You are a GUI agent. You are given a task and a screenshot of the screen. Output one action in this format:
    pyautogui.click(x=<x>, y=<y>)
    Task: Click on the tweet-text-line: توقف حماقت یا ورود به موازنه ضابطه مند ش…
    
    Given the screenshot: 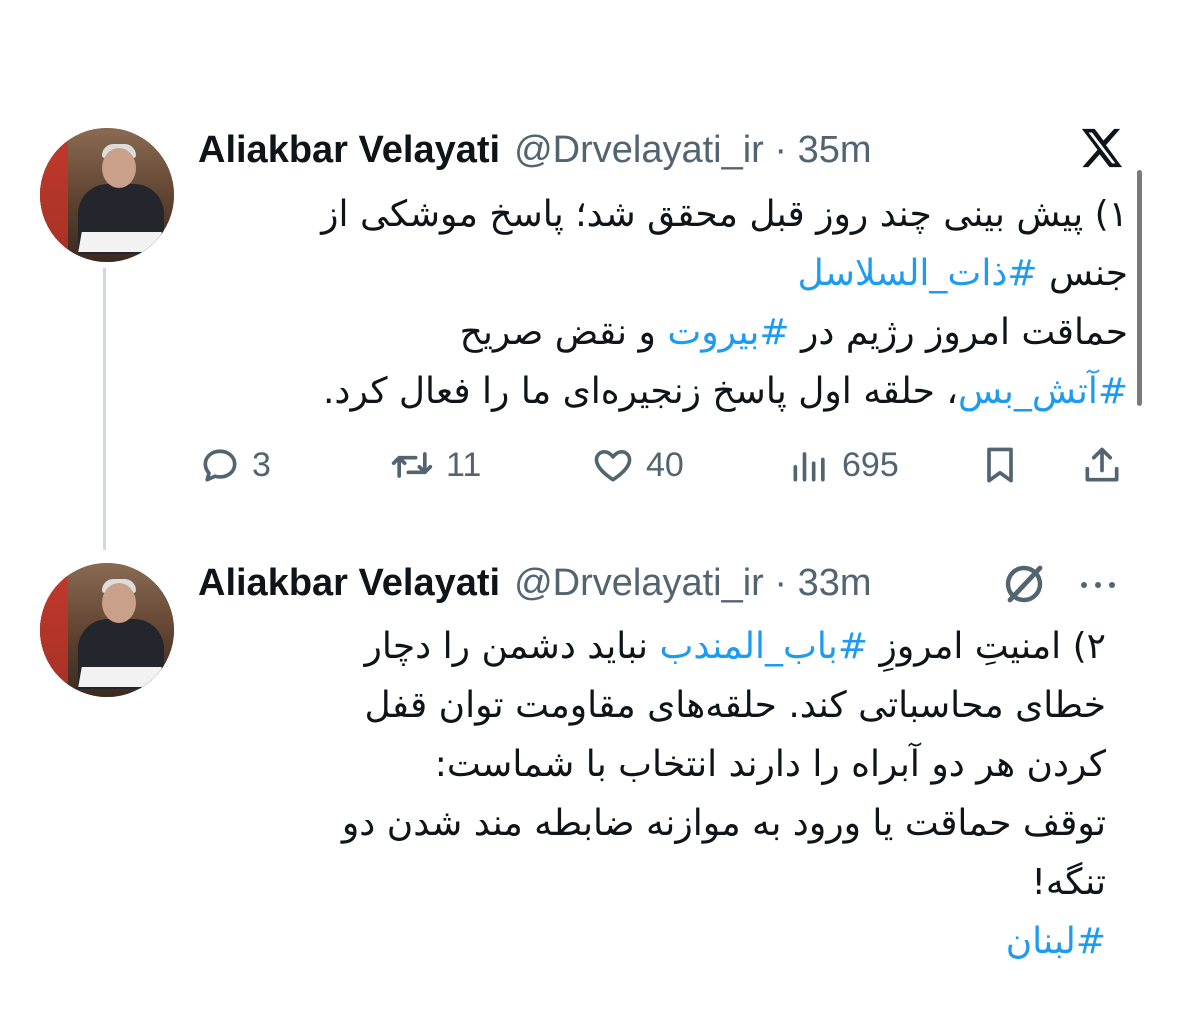 What is the action you would take?
    pyautogui.click(x=652, y=823)
    